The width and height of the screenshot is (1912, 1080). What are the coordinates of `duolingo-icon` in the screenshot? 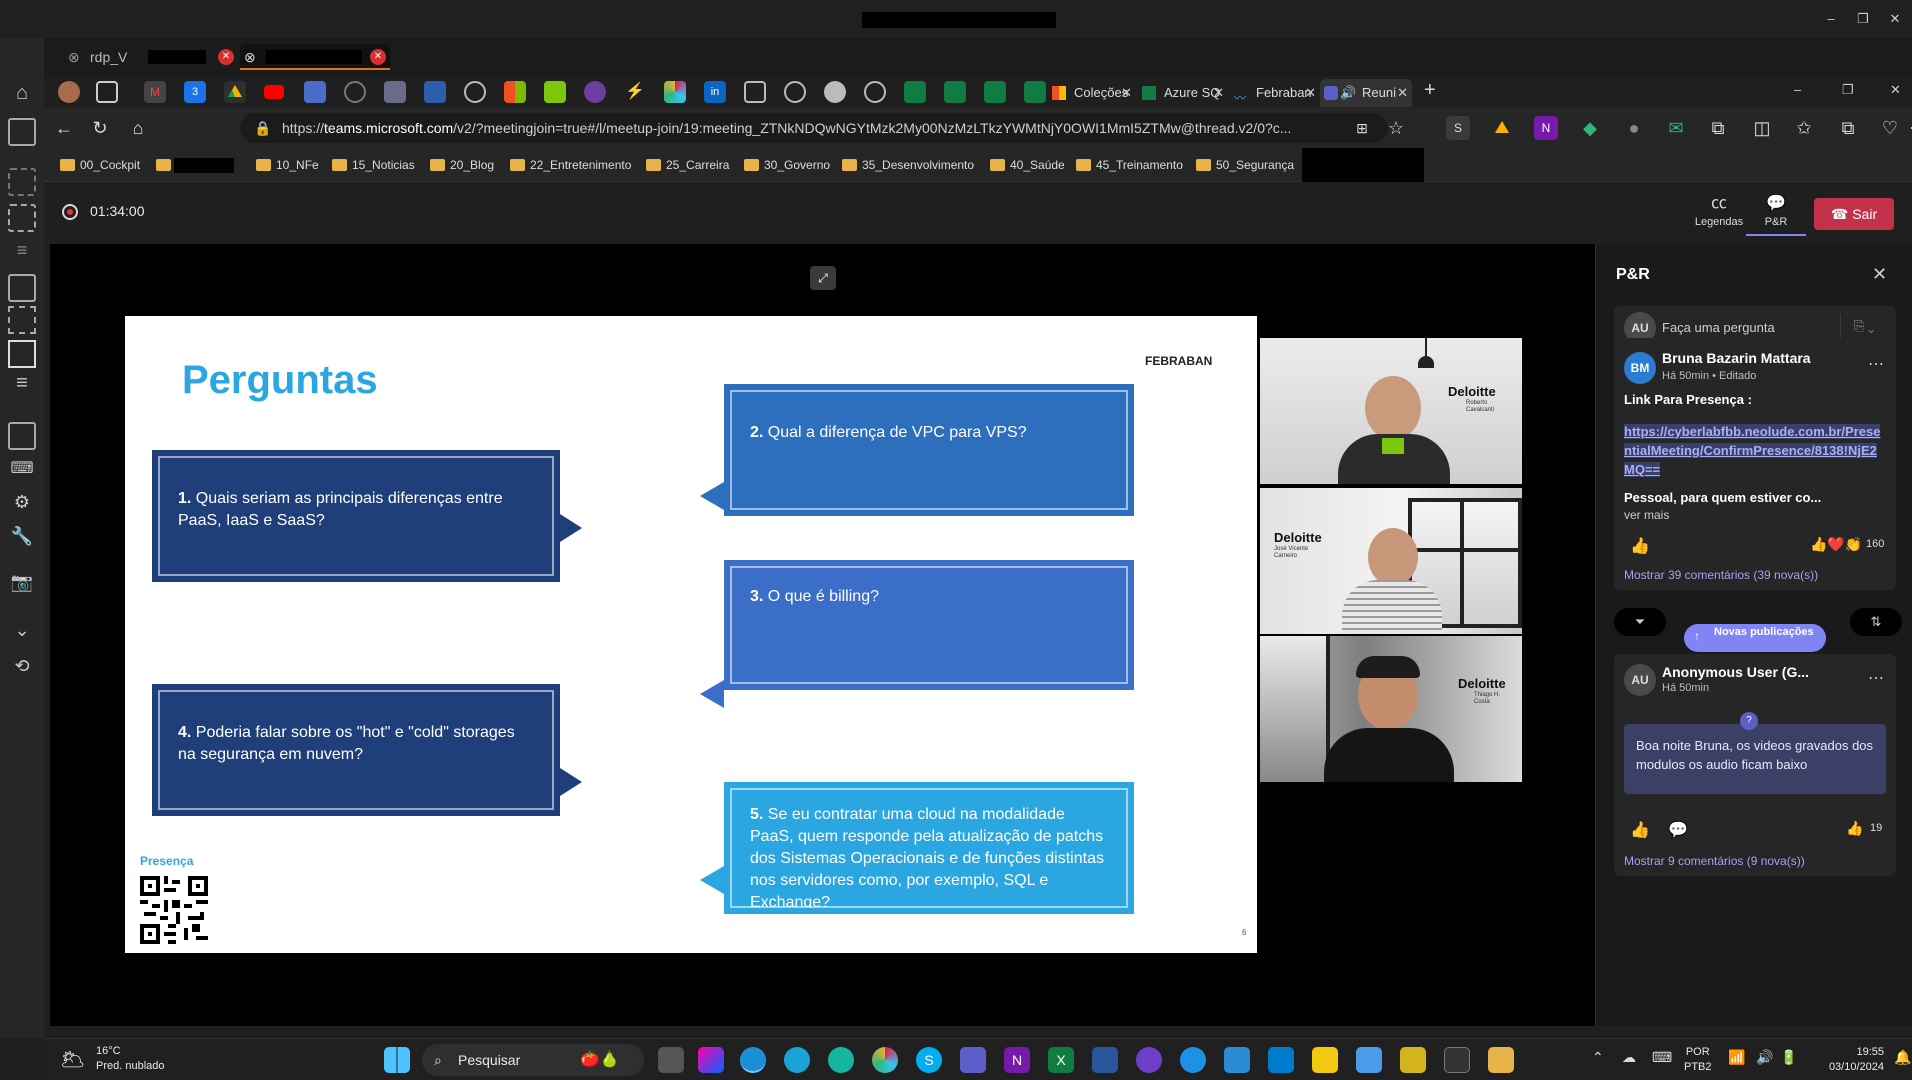 It's located at (555, 92).